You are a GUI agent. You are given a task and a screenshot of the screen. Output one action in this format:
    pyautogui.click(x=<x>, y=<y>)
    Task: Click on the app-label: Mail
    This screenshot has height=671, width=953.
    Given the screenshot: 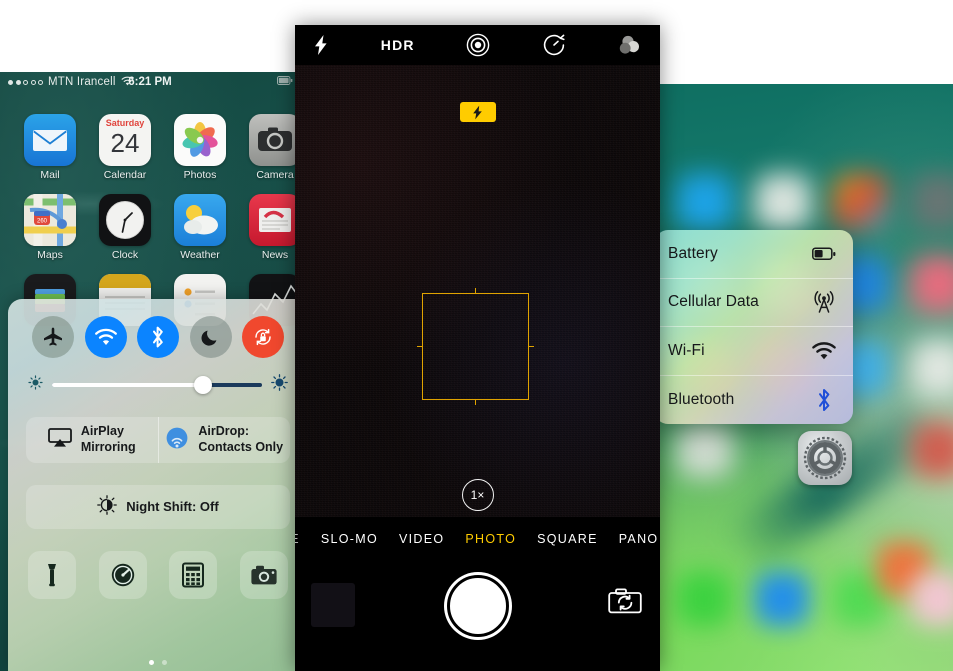 What is the action you would take?
    pyautogui.click(x=50, y=175)
    